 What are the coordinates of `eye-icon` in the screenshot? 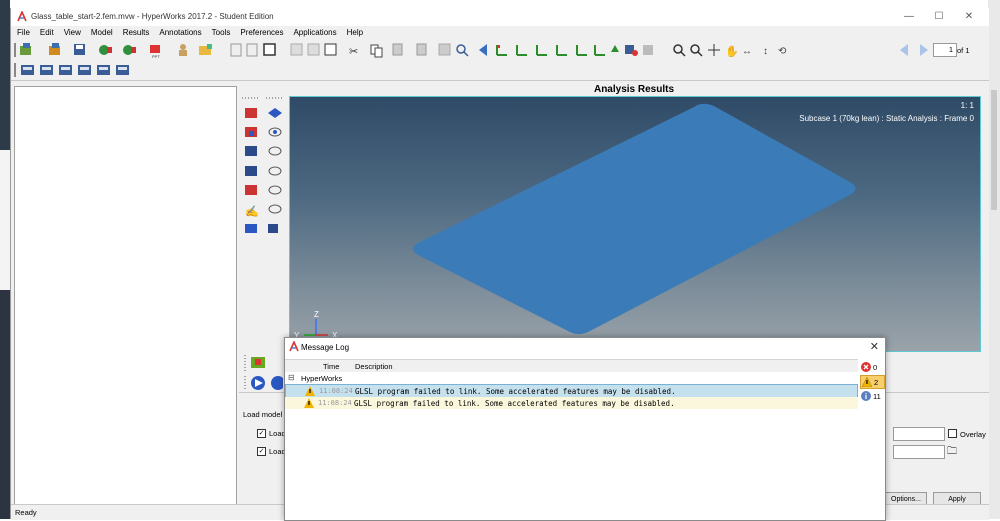 It's located at (275, 132).